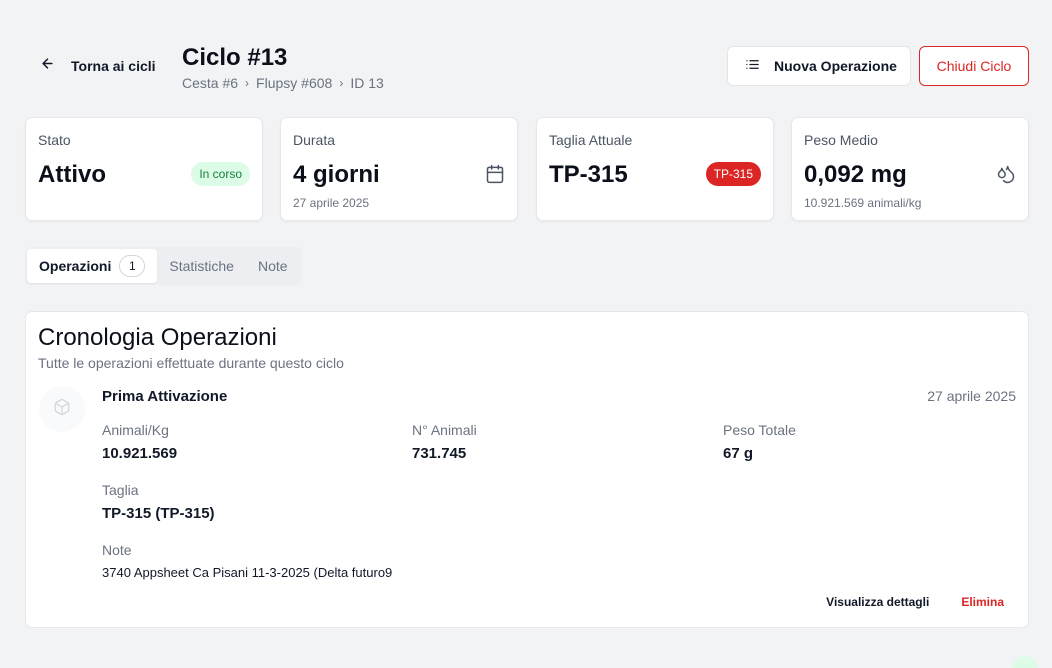 The image size is (1052, 668). What do you see at coordinates (117, 550) in the screenshot?
I see `notes-label: Note` at bounding box center [117, 550].